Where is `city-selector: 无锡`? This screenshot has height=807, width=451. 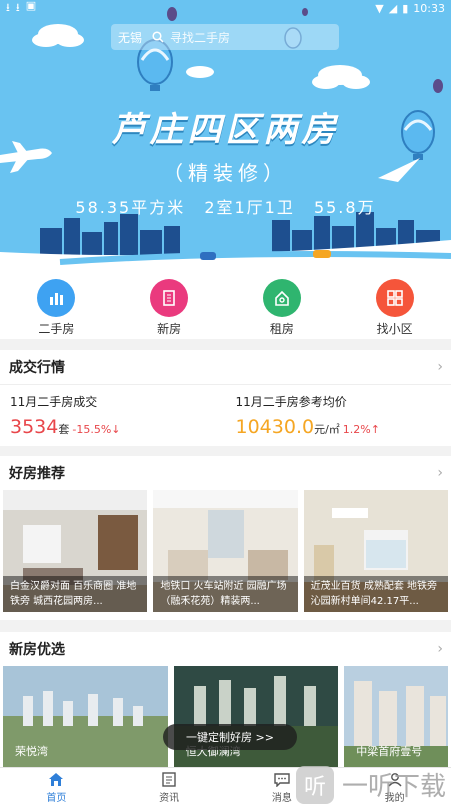 city-selector: 无锡 is located at coordinates (130, 37).